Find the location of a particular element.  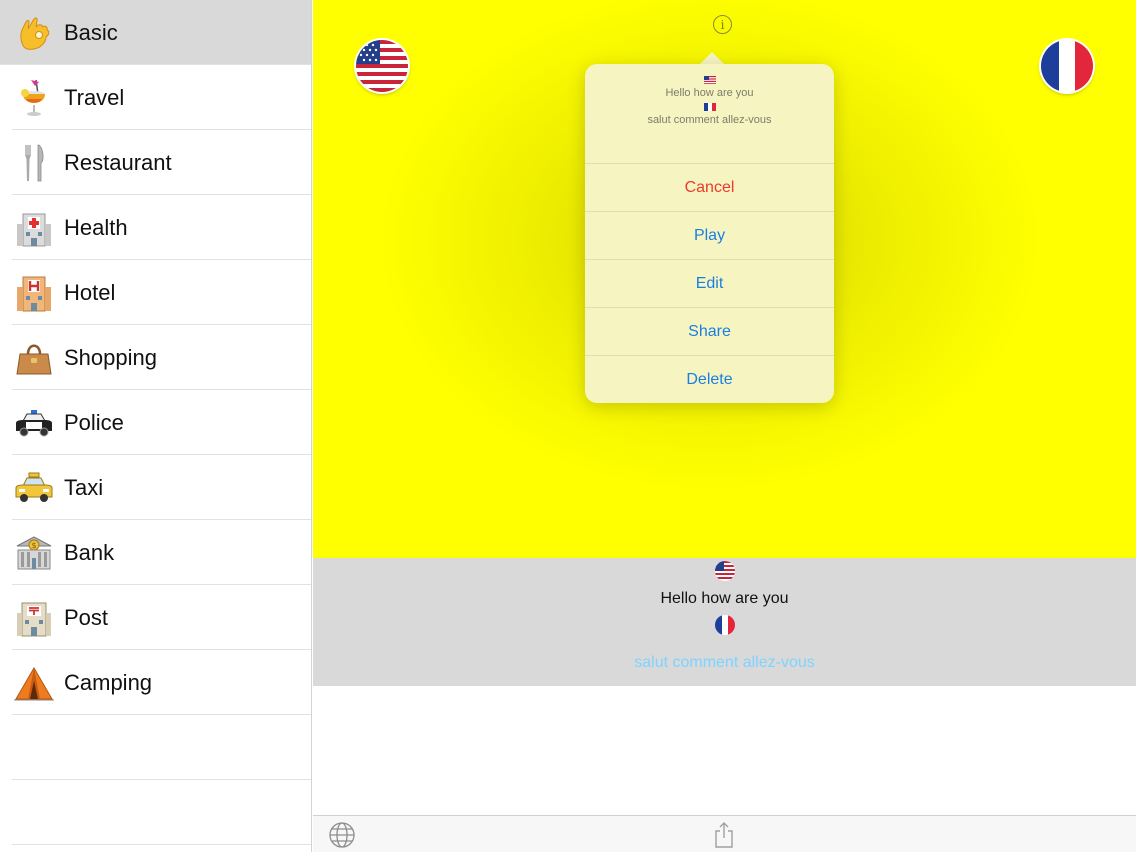

sidebar-item-camping: Camping is located at coordinates (155, 682).